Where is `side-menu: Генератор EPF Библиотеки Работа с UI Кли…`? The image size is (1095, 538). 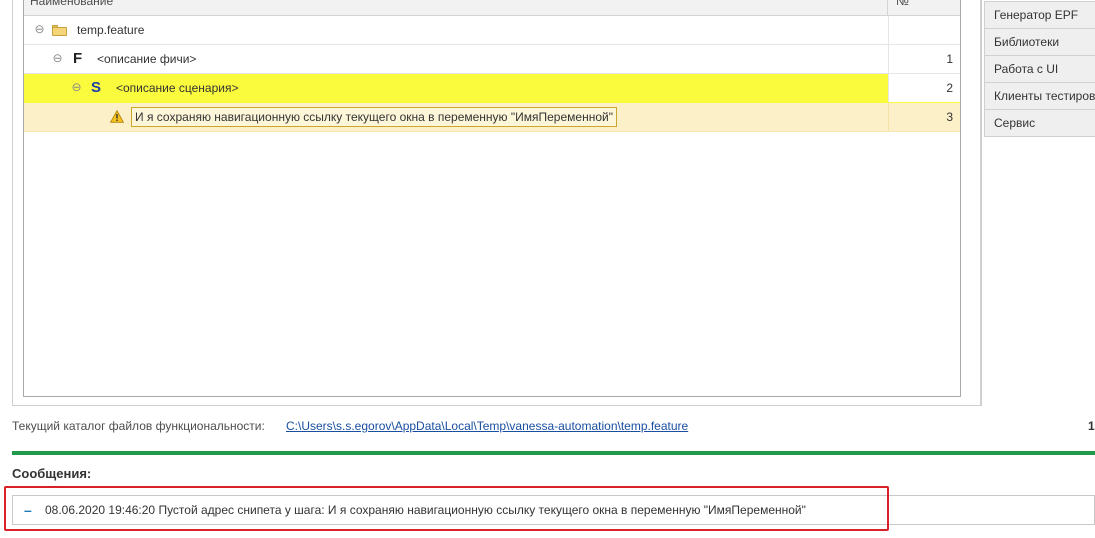
side-menu: Генератор EPF Библиотеки Работа с UI Кли… is located at coordinates (1038, 203).